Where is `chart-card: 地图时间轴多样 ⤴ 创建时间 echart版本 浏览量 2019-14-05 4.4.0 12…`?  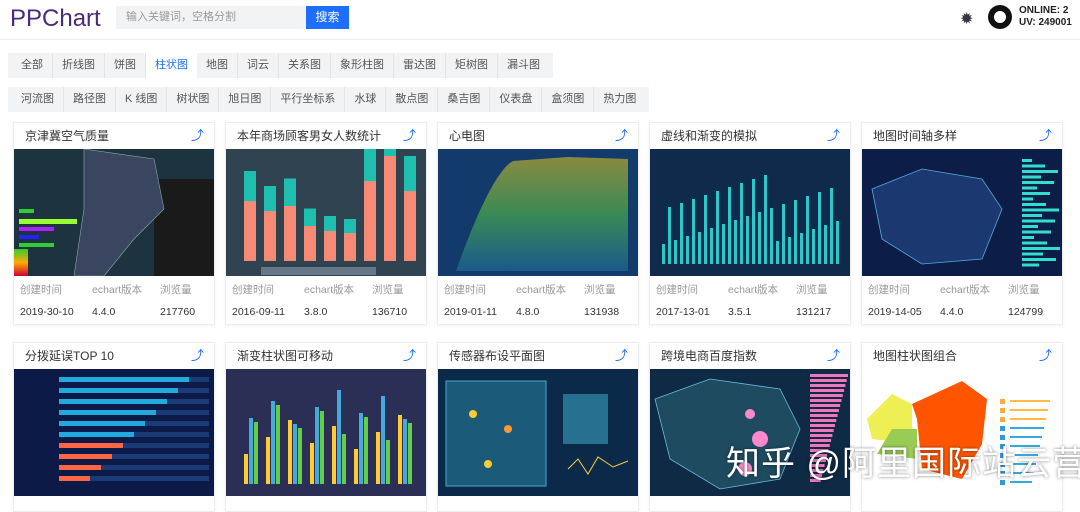 chart-card: 地图时间轴多样 ⤴ 创建时间 echart版本 浏览量 2019-14-05 4.4.0 12… is located at coordinates (962, 223).